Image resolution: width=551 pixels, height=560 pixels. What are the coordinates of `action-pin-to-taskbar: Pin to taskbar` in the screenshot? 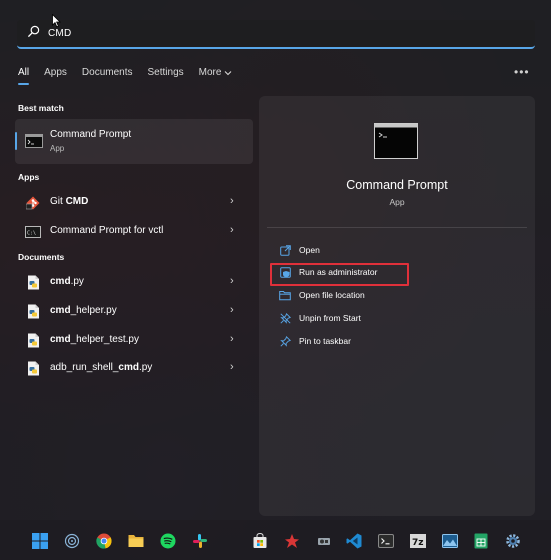 It's located at (315, 341).